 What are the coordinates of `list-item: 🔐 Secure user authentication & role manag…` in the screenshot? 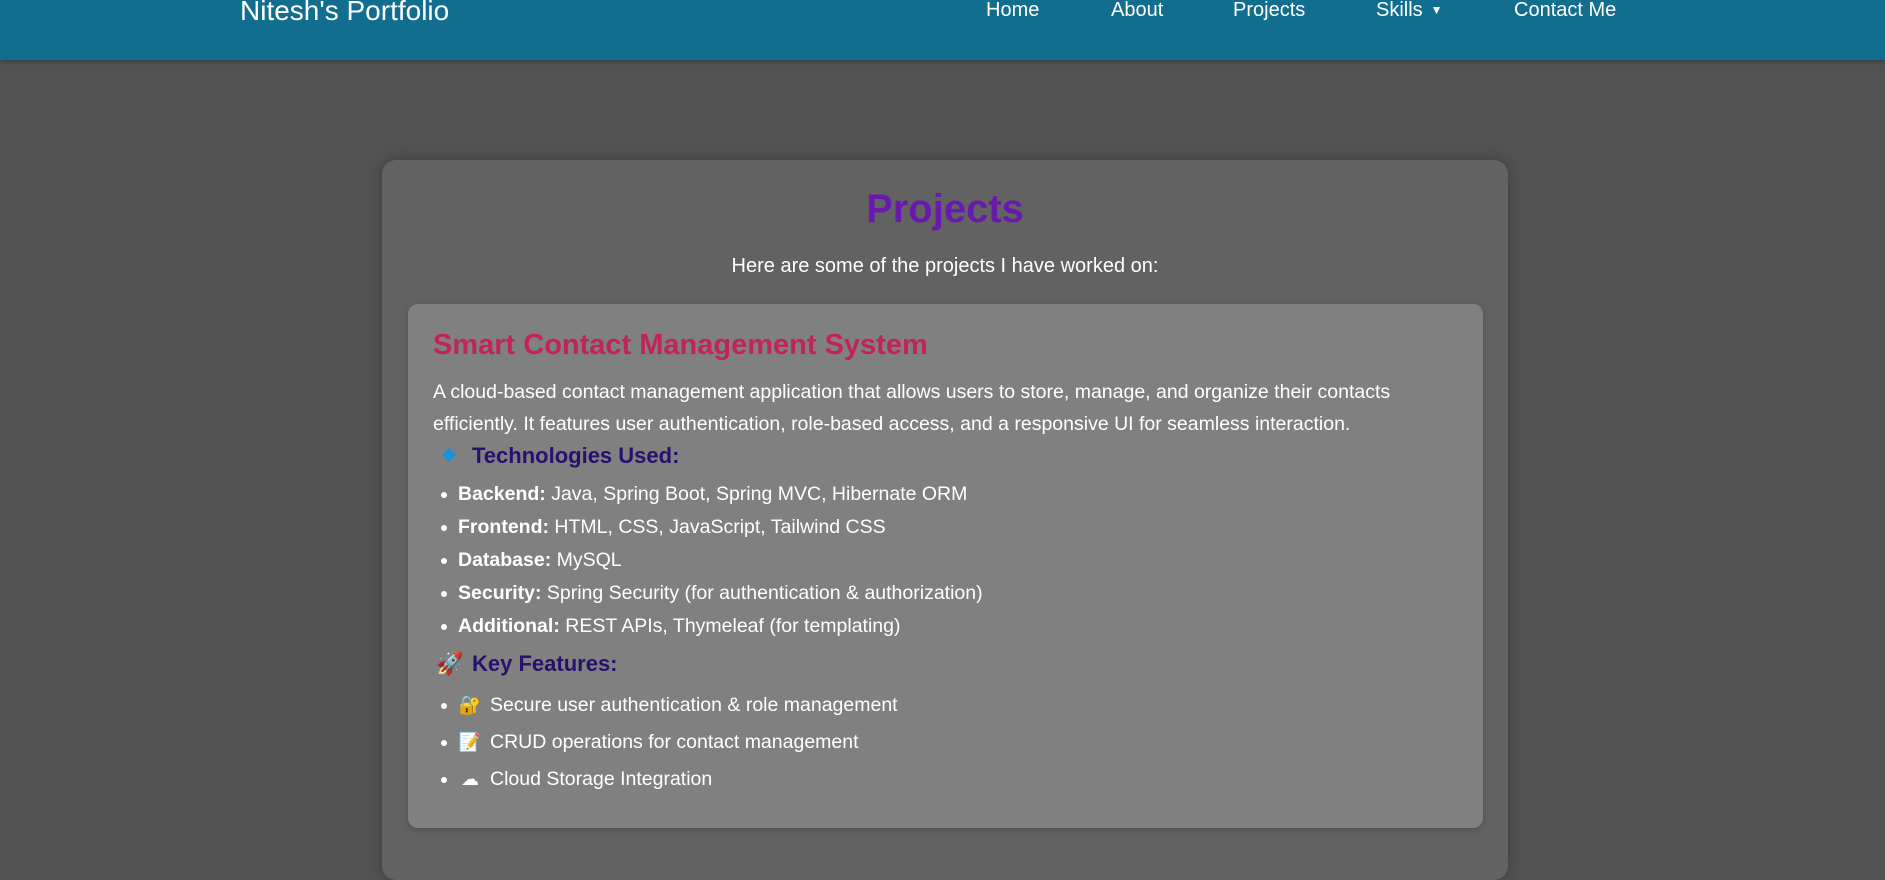 It's located at (669, 705).